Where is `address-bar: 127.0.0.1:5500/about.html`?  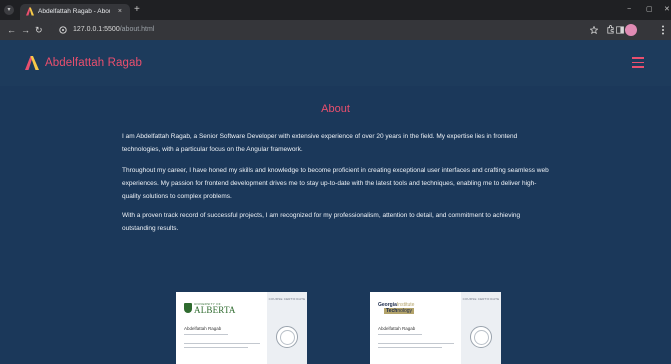
address-bar: 127.0.0.1:5500/about.html is located at coordinates (329, 30).